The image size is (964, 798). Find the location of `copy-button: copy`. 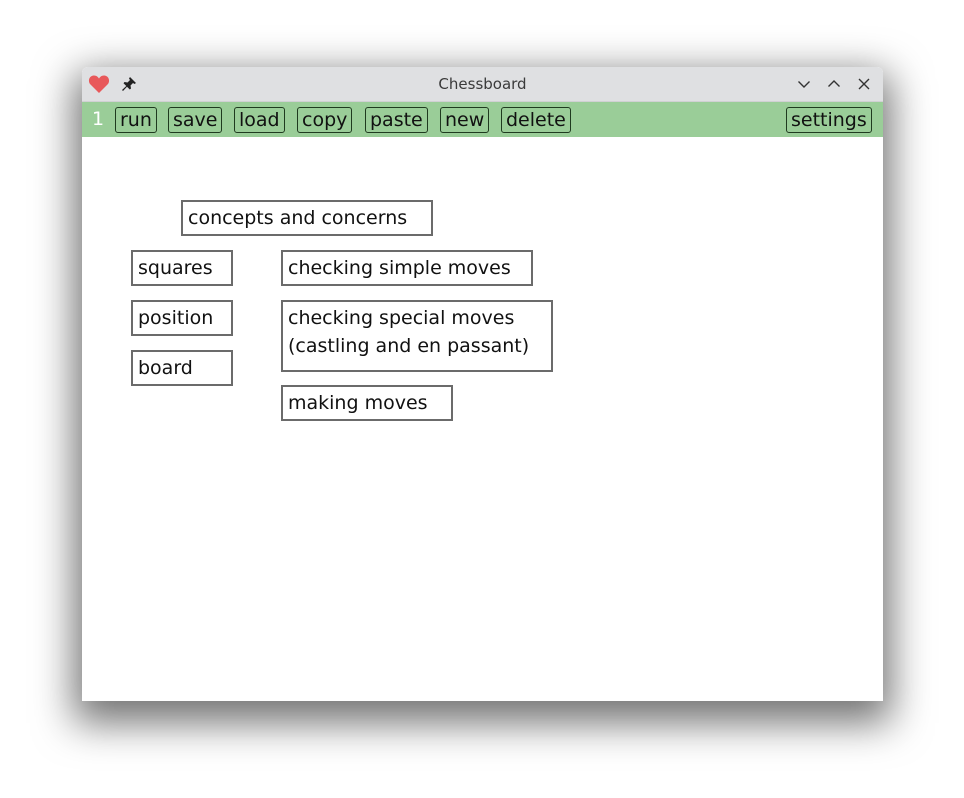

copy-button: copy is located at coordinates (325, 120).